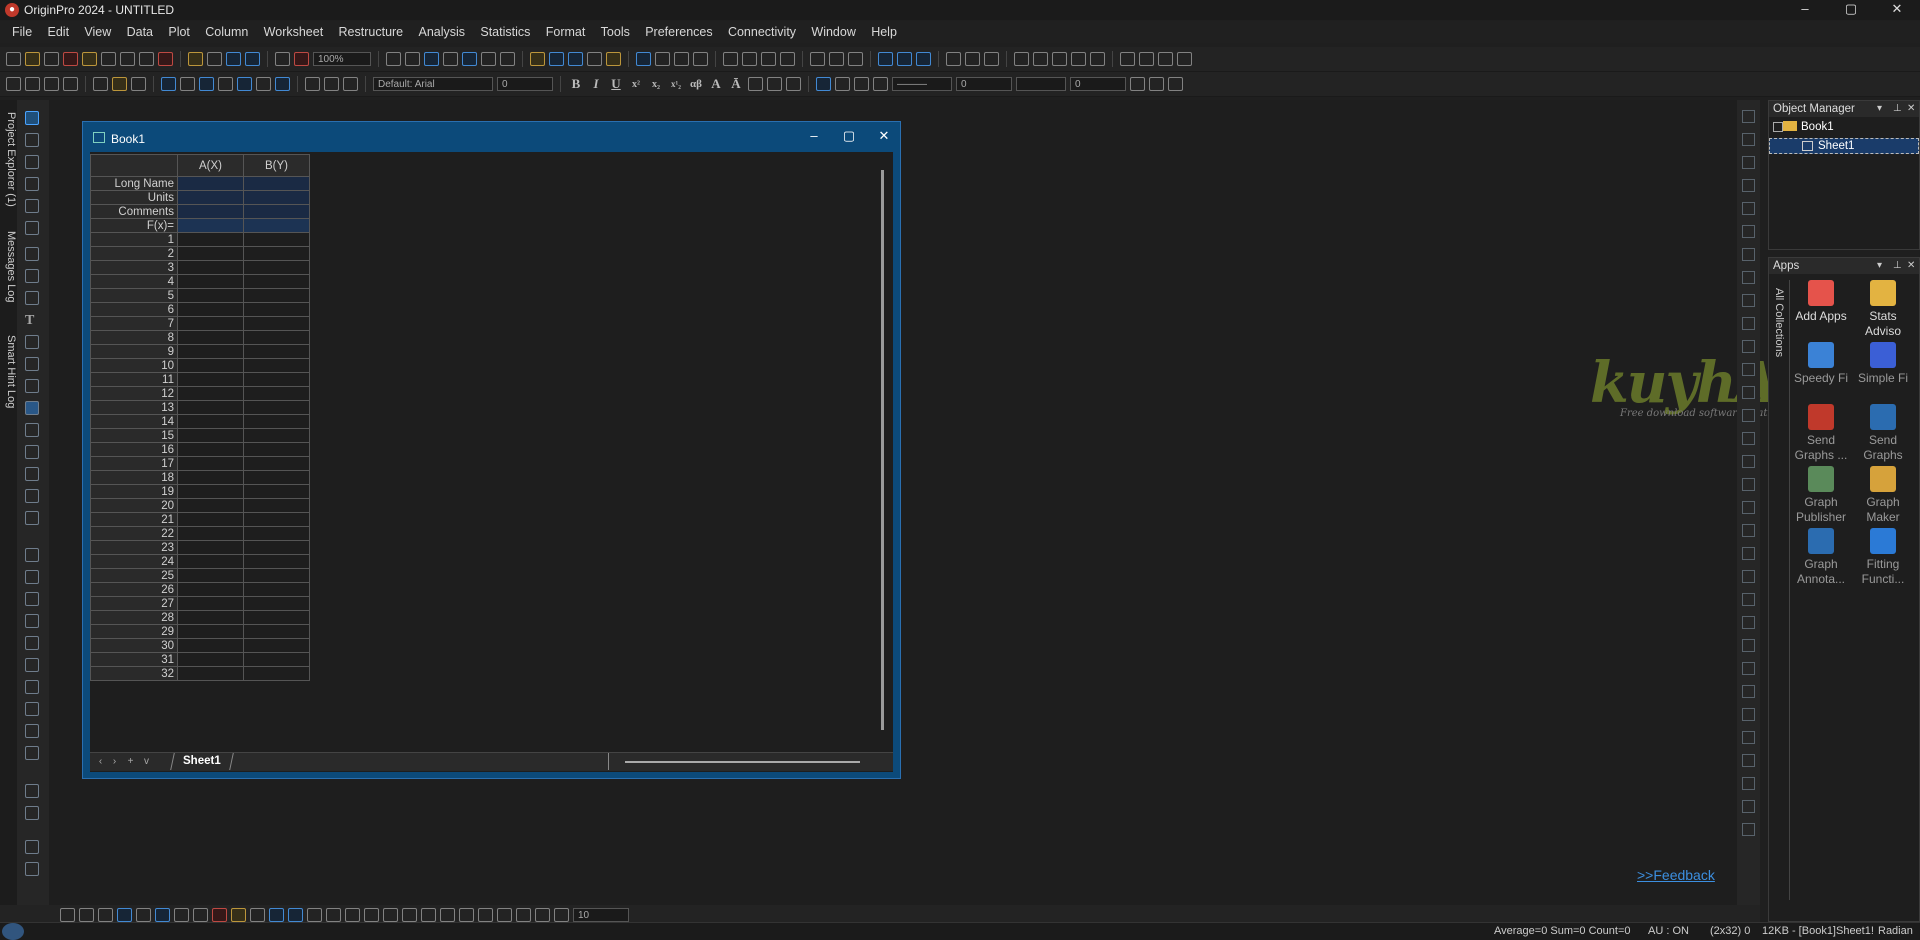  Describe the element at coordinates (134, 281) in the screenshot. I see `row-number: 4` at that location.